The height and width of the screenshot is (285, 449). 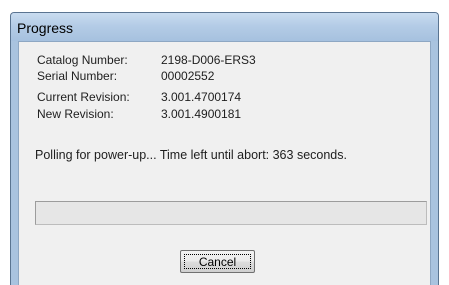 I want to click on cancel-button: Cancel, so click(x=217, y=261).